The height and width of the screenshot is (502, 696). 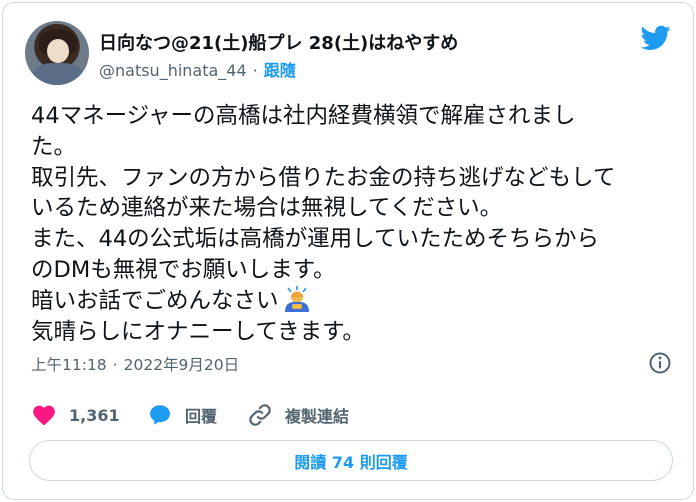 I want to click on tweet-date: 2022年9月20日, so click(x=182, y=365).